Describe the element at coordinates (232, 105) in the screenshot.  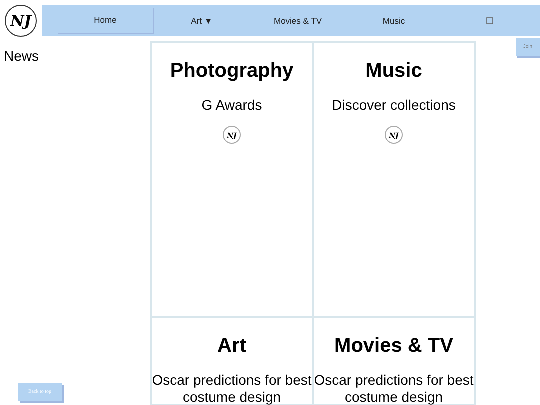
I see `card-subtitle: G Awards` at that location.